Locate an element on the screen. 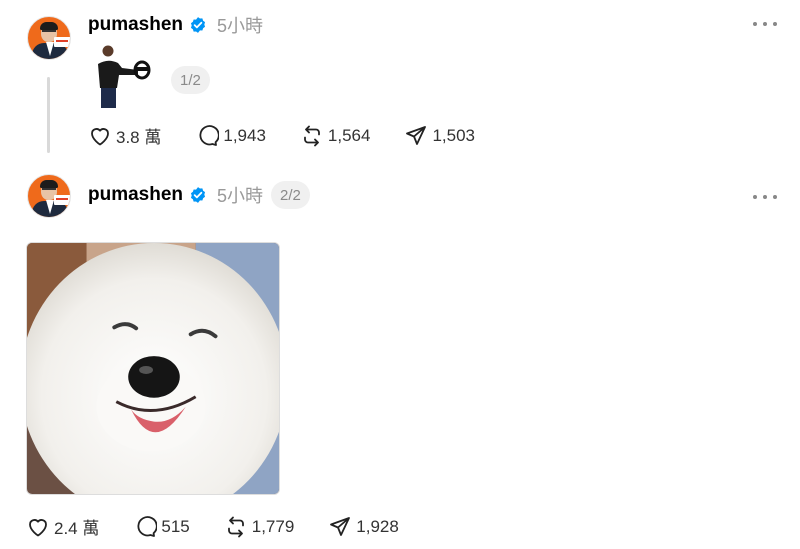 The height and width of the screenshot is (549, 800). like-button: 3.8 萬 is located at coordinates (124, 135).